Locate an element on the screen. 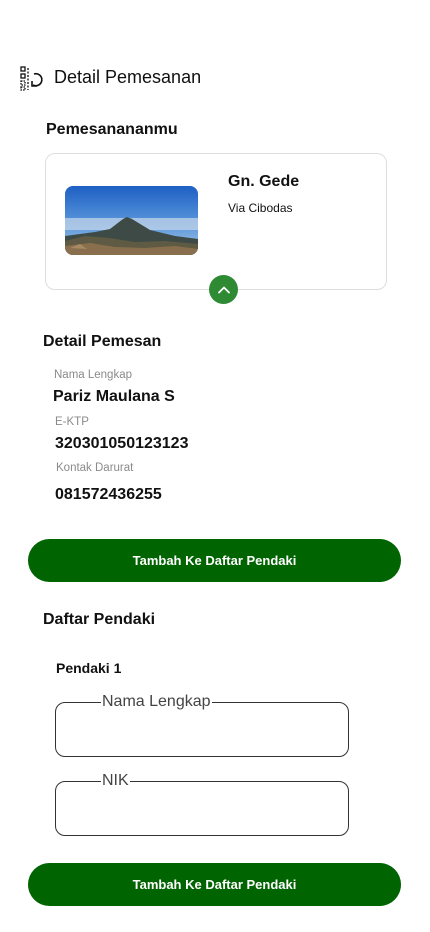  climber-name-input is located at coordinates (202, 732).